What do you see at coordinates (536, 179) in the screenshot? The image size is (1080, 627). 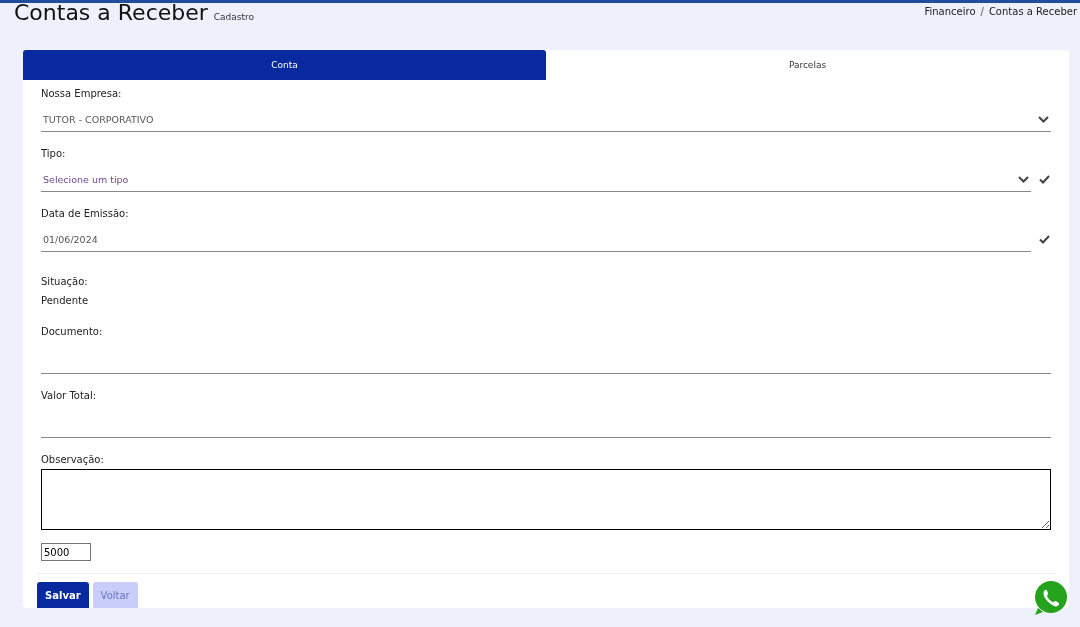 I see `select-field: Selecione um tipo` at bounding box center [536, 179].